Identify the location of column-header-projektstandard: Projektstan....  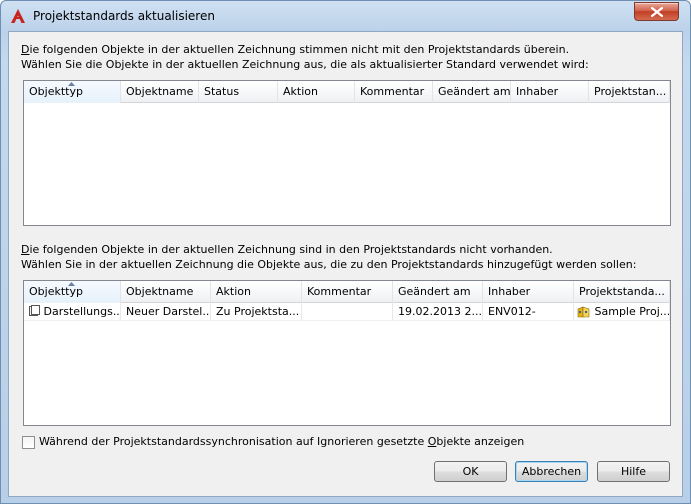
(629, 92).